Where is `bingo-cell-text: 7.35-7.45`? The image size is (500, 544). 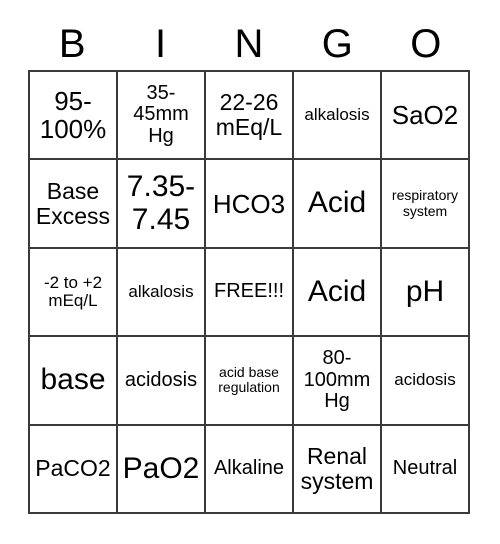
bingo-cell-text: 7.35-7.45 is located at coordinates (161, 203).